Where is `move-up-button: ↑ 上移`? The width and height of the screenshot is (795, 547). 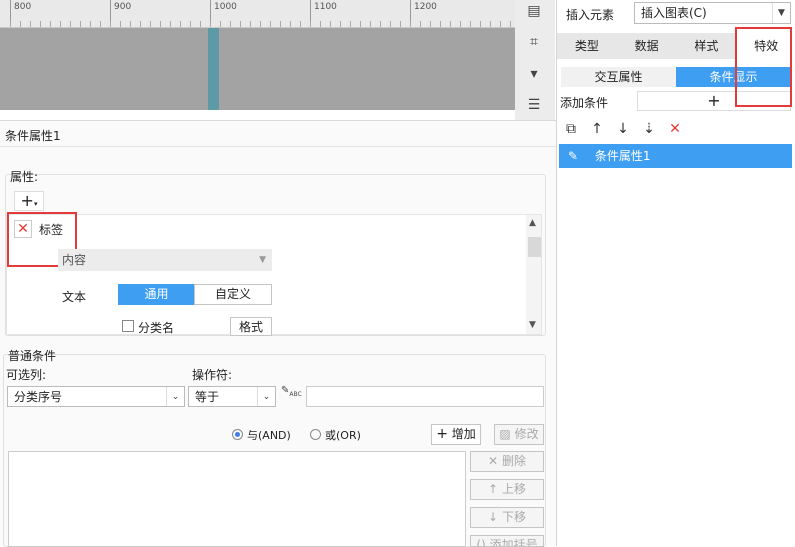 move-up-button: ↑ 上移 is located at coordinates (507, 489).